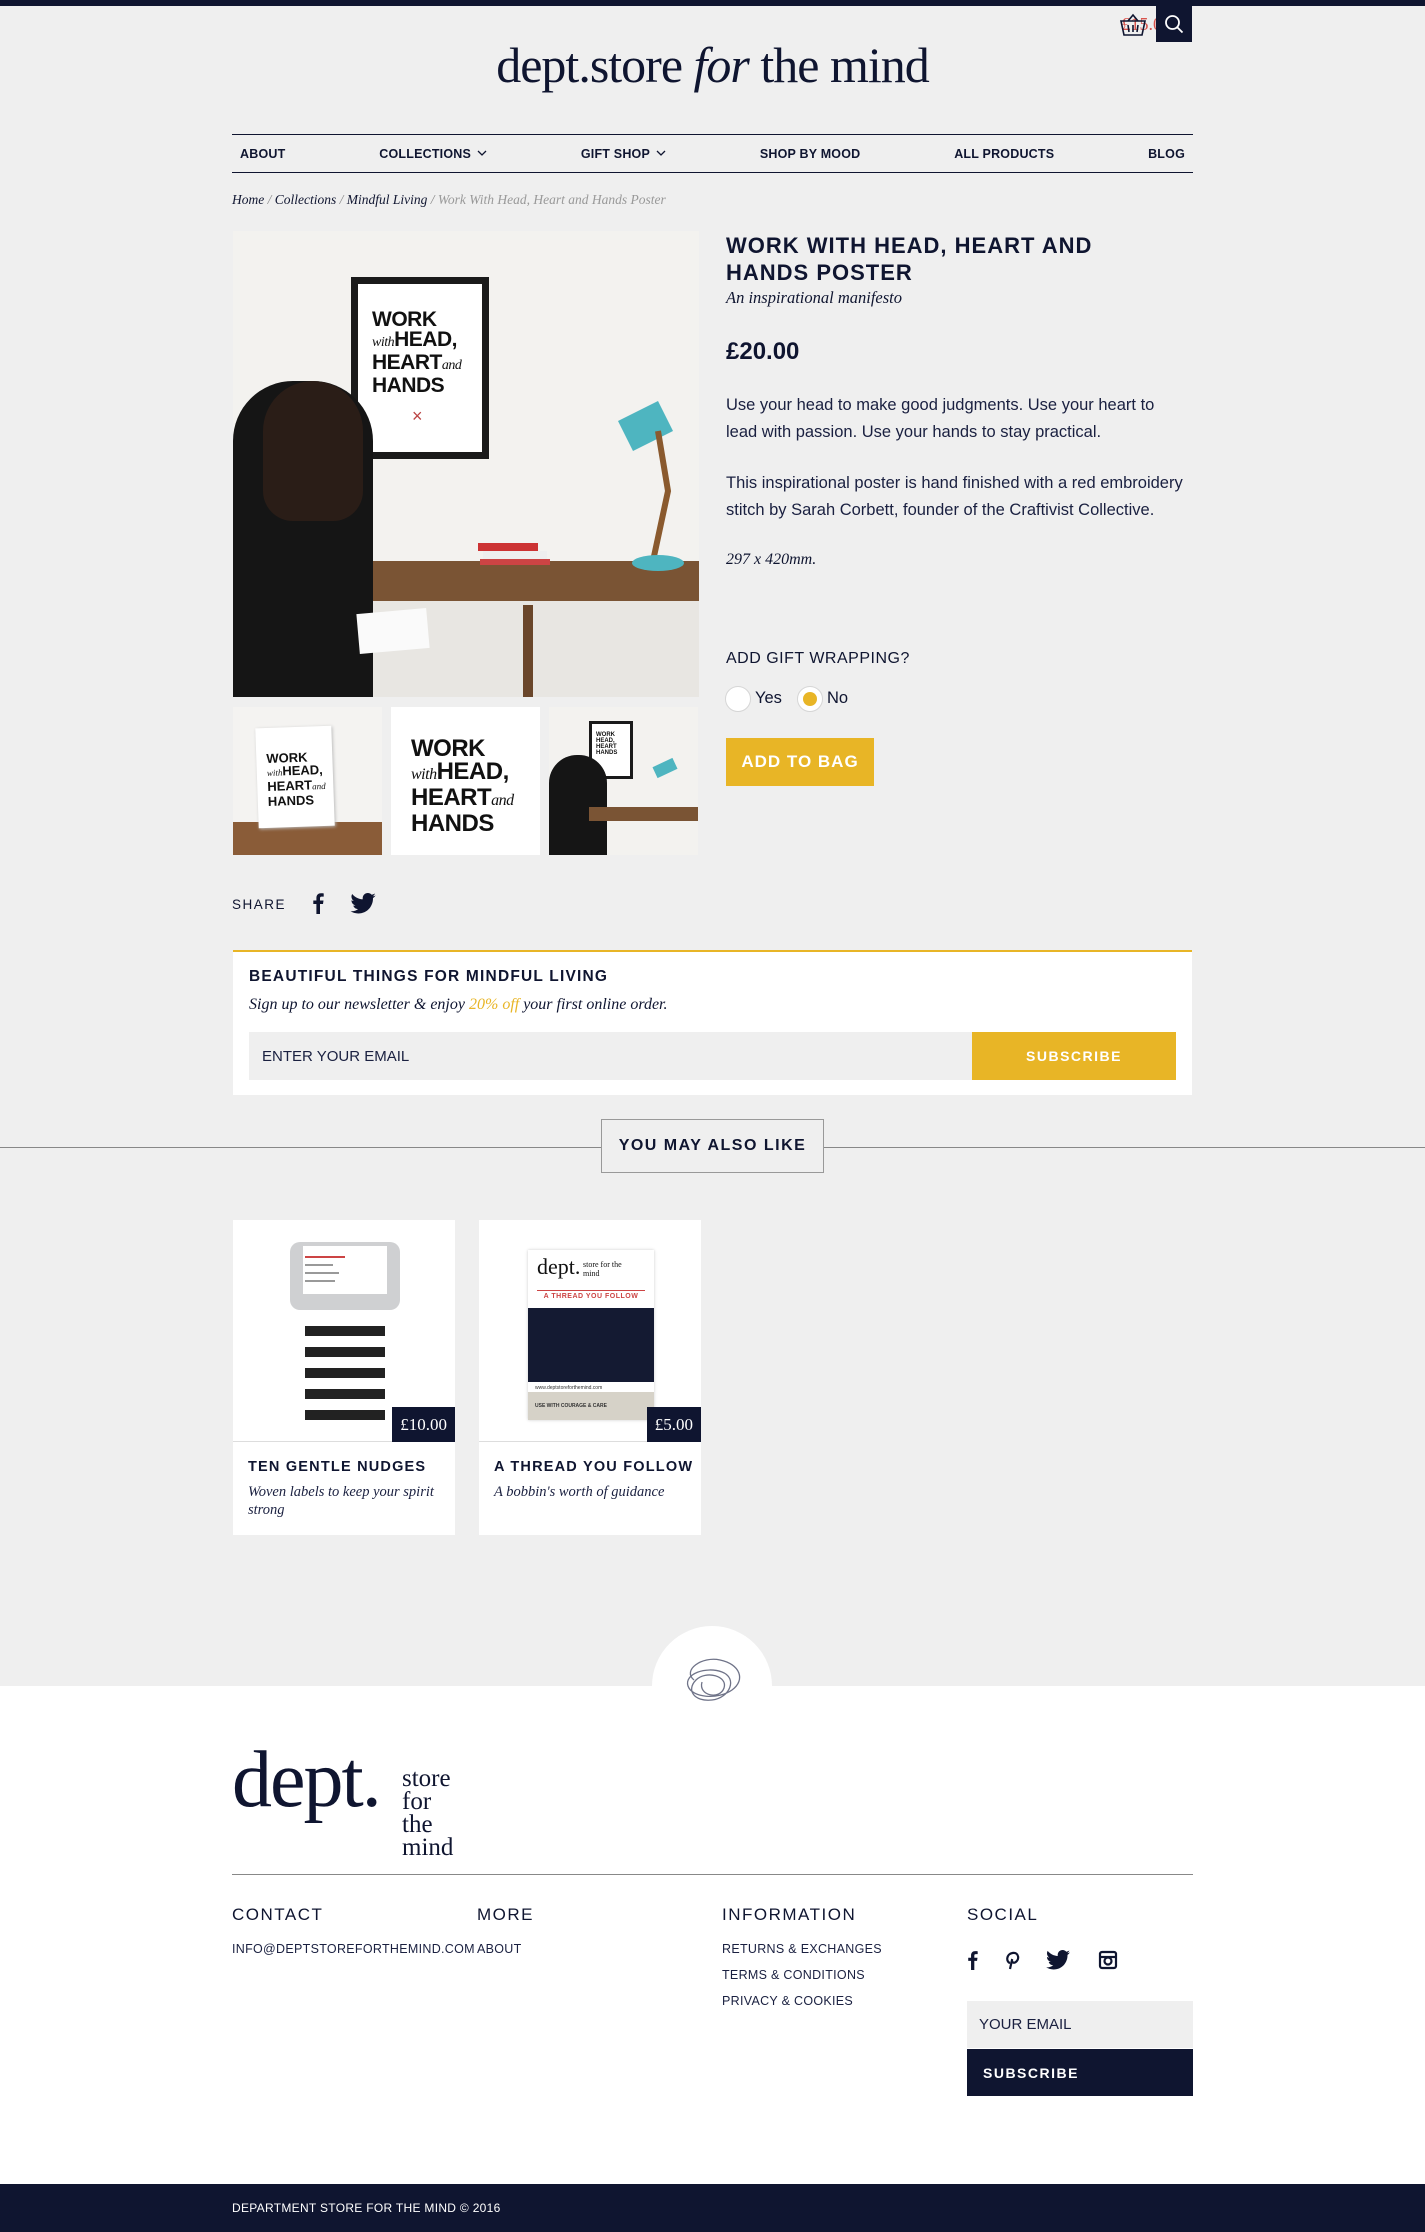 This screenshot has height=2232, width=1425. I want to click on thread-note: USE WITH COURAGE & CARE, so click(571, 1406).